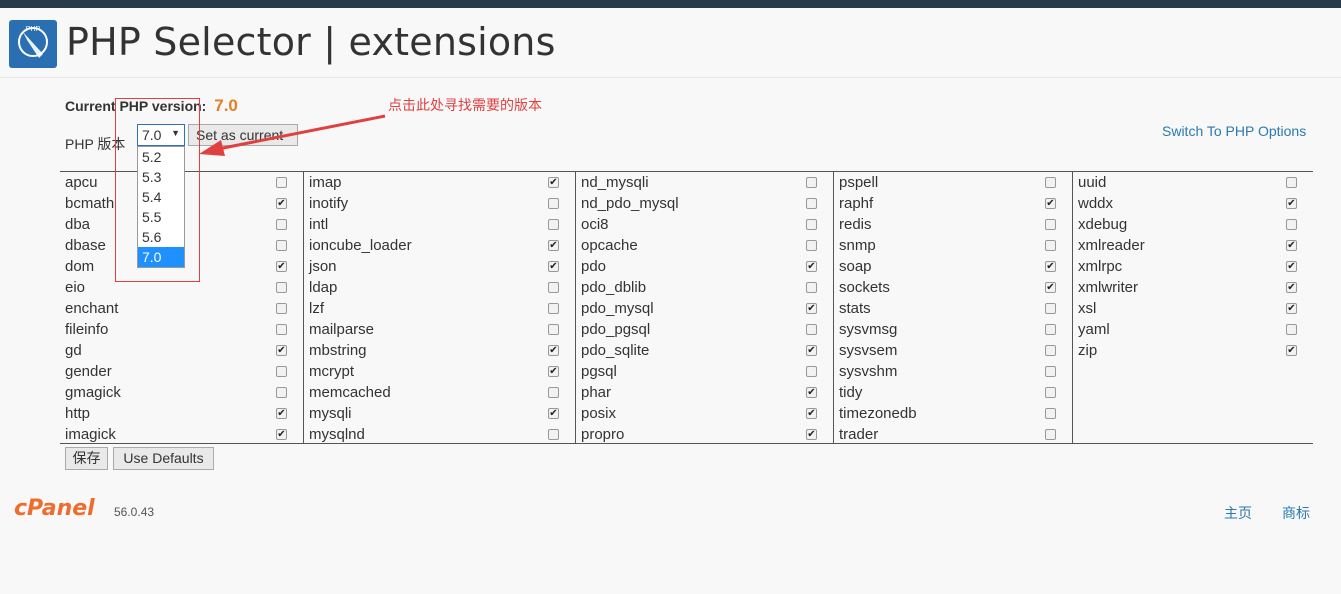 This screenshot has height=594, width=1341. What do you see at coordinates (78, 224) in the screenshot?
I see `extension-name: dba` at bounding box center [78, 224].